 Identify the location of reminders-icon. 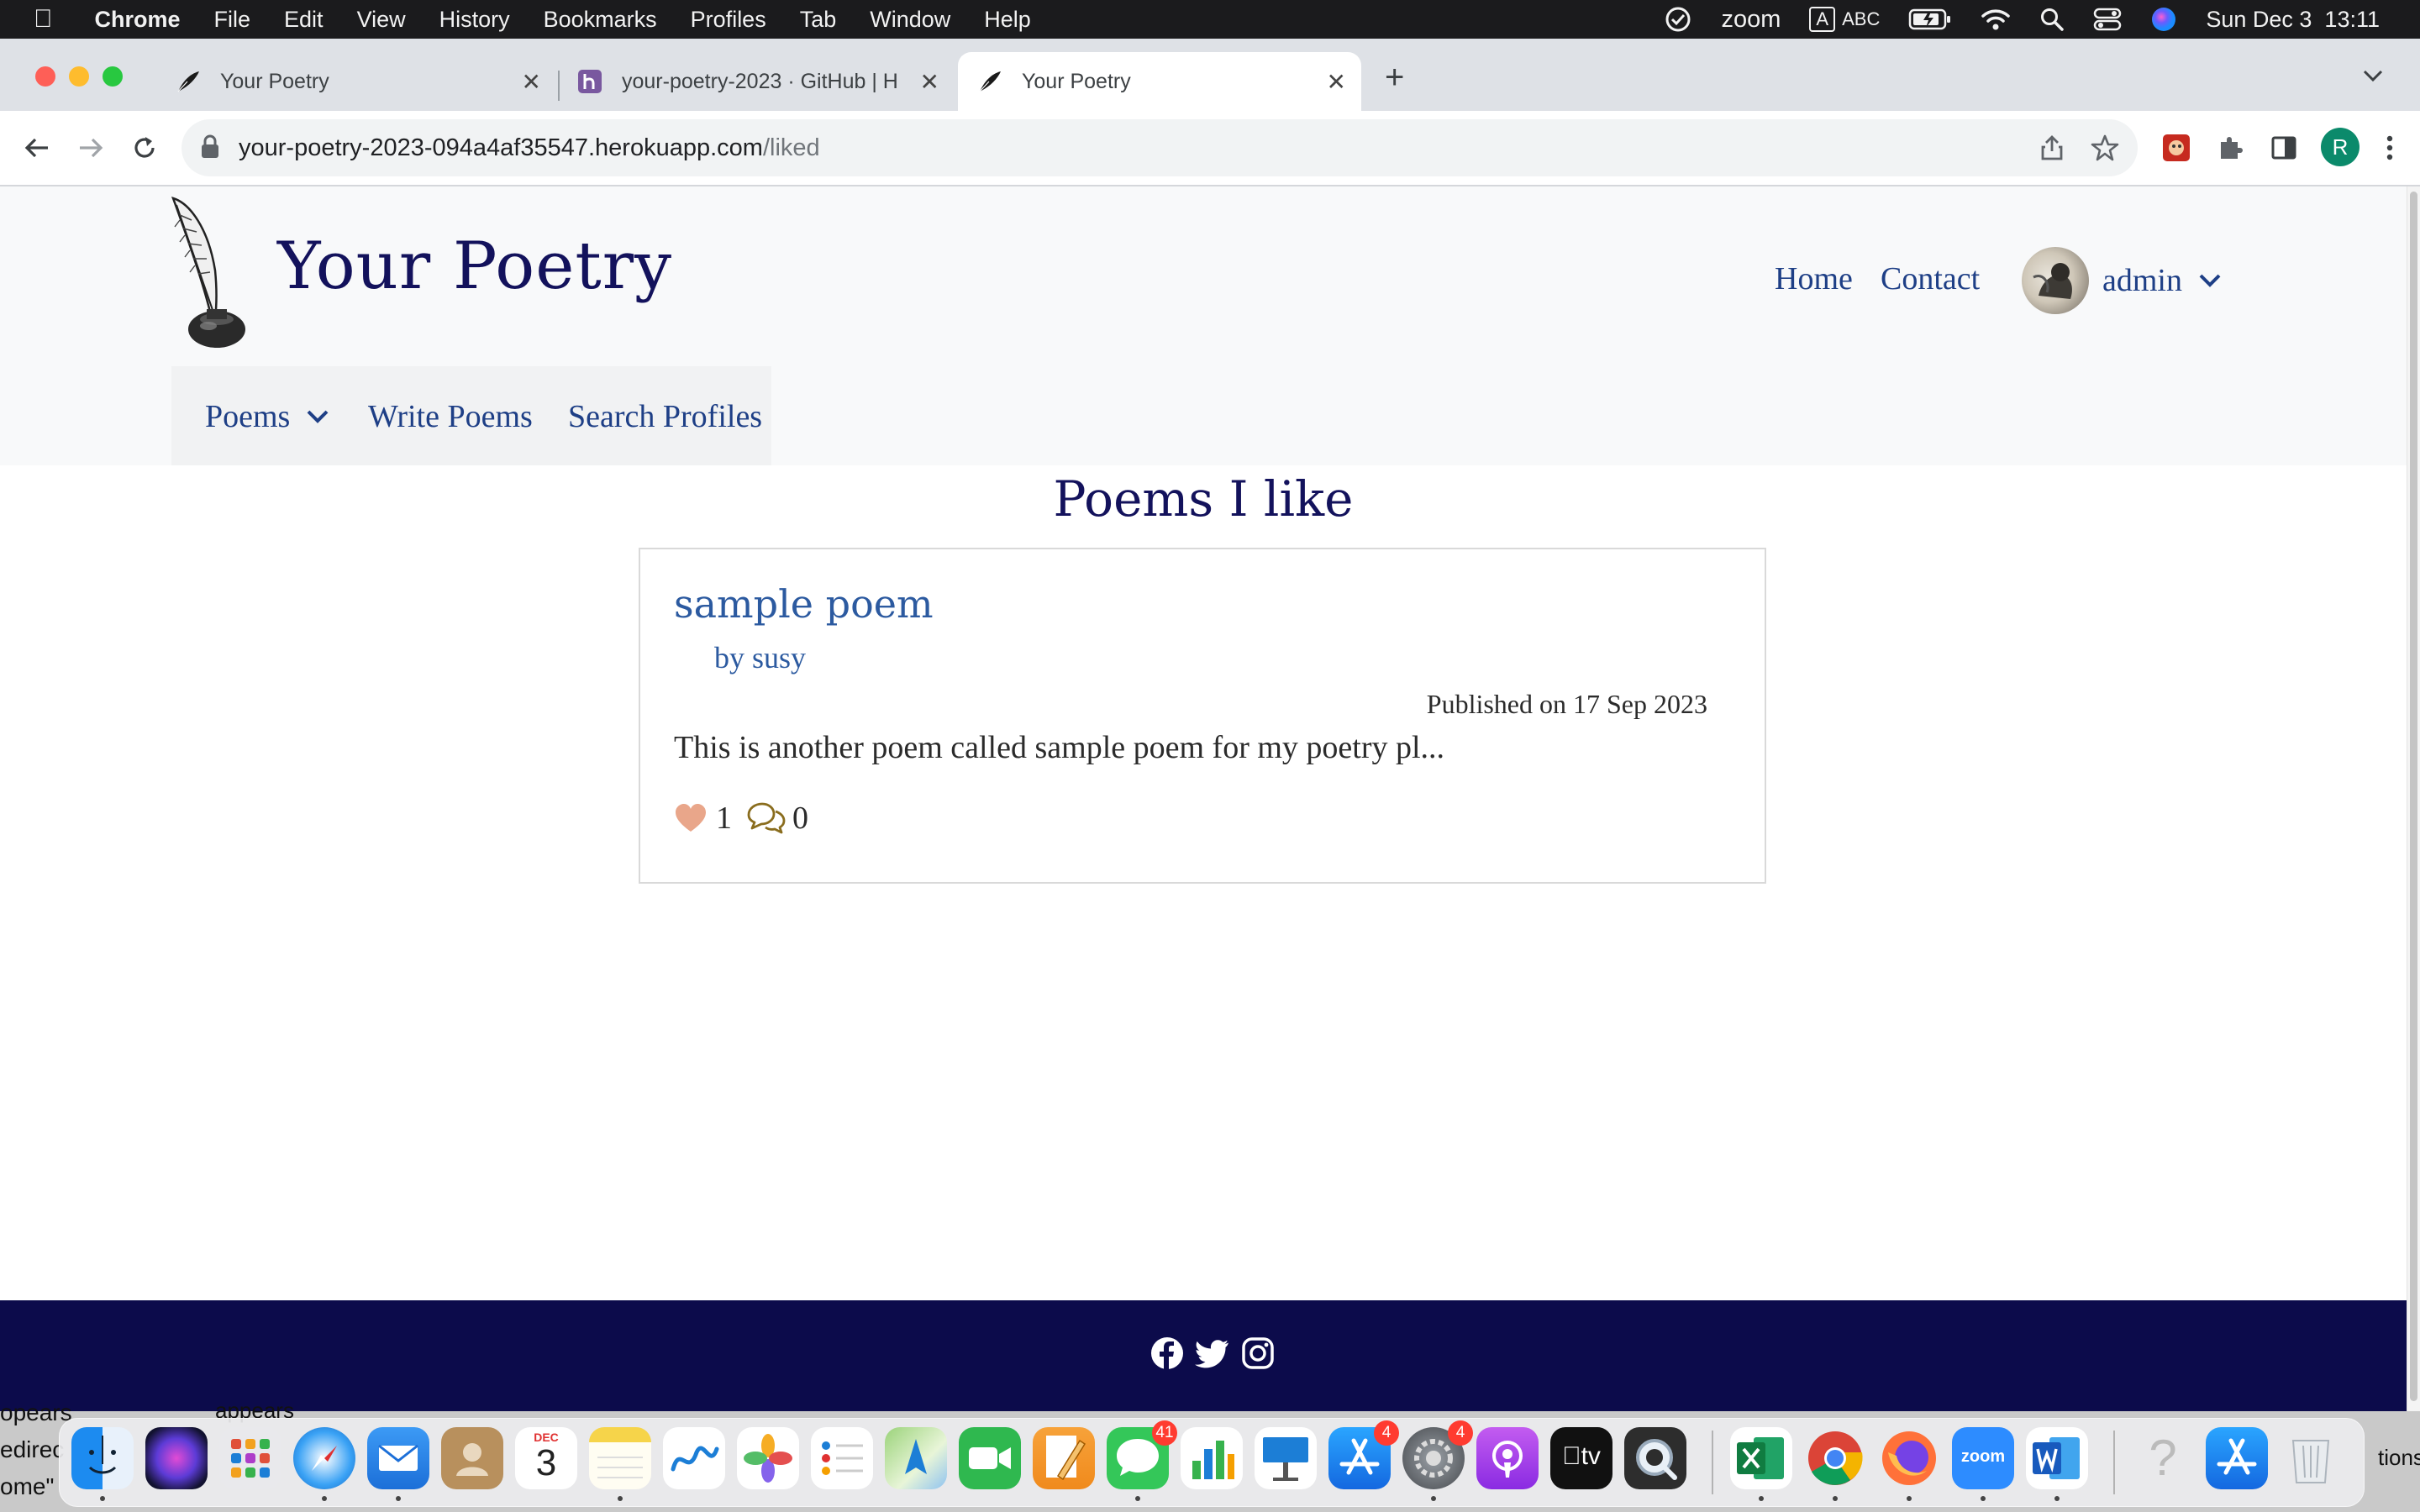
(842, 1458).